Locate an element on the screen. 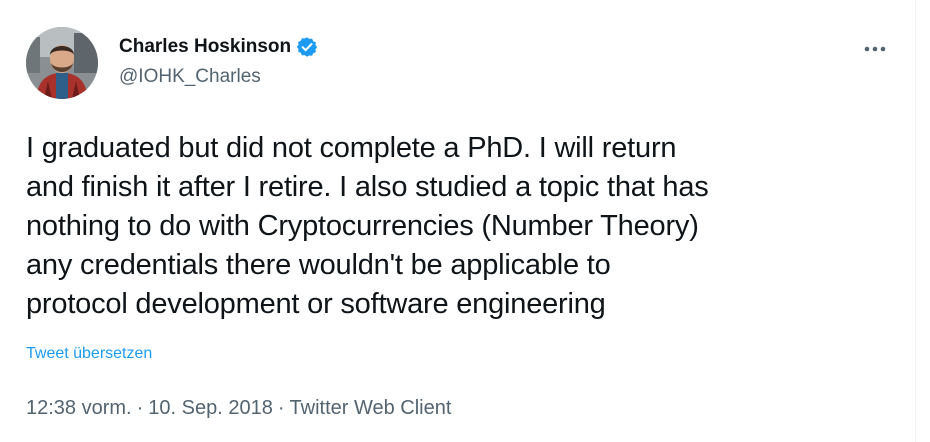 The height and width of the screenshot is (442, 930). author-row: Charles Hoskinson is located at coordinates (218, 47).